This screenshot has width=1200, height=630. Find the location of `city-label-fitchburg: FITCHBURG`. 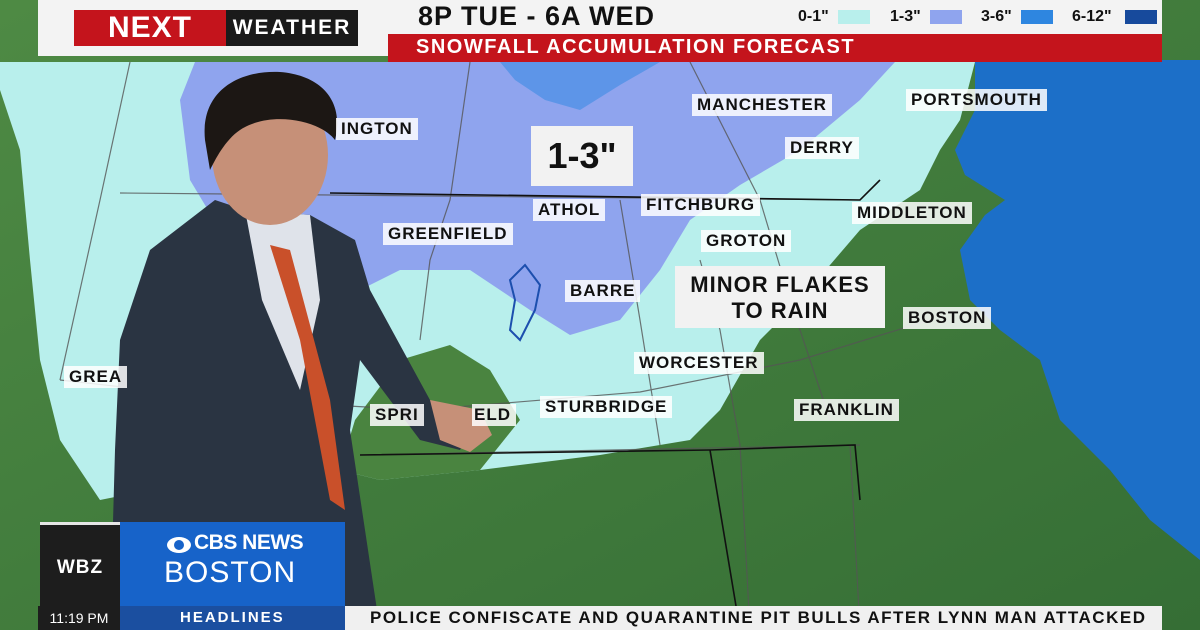

city-label-fitchburg: FITCHBURG is located at coordinates (701, 205).